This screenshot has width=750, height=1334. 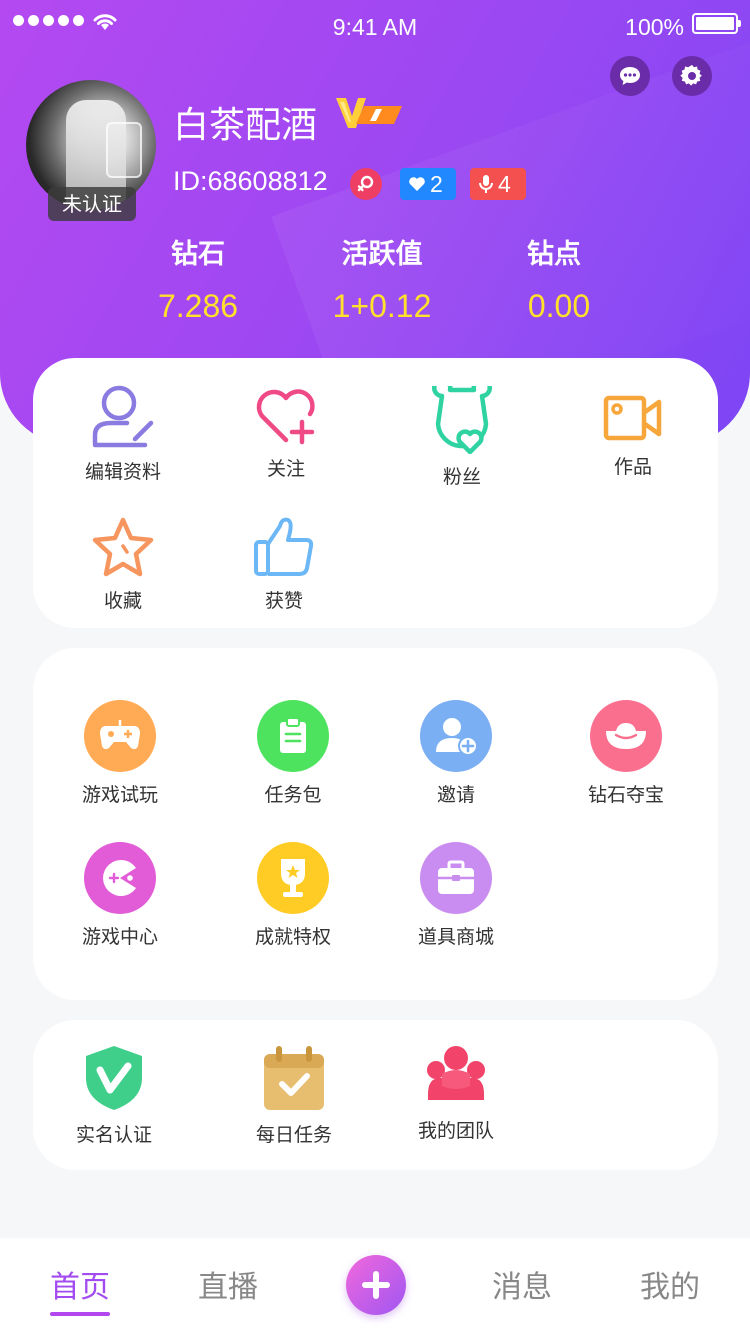 What do you see at coordinates (119, 795) in the screenshot?
I see `service-game-trial-label: 游戏试玩` at bounding box center [119, 795].